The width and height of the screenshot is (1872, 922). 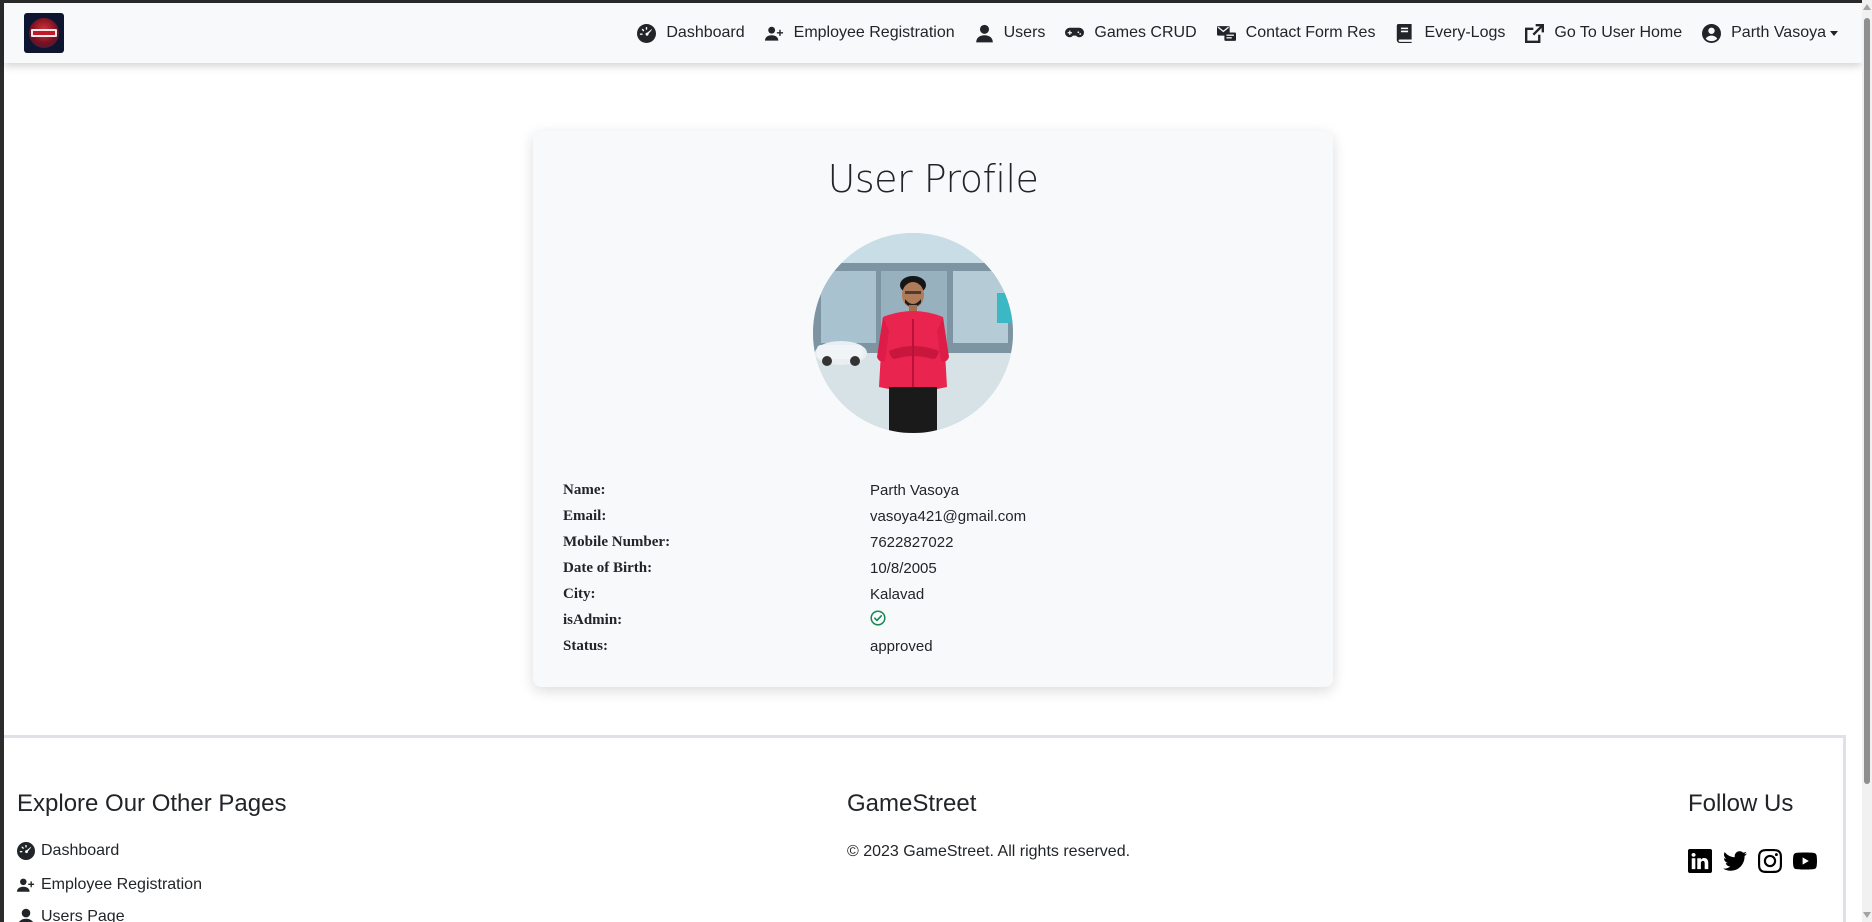 I want to click on nav-label: Dashboard, so click(x=705, y=32).